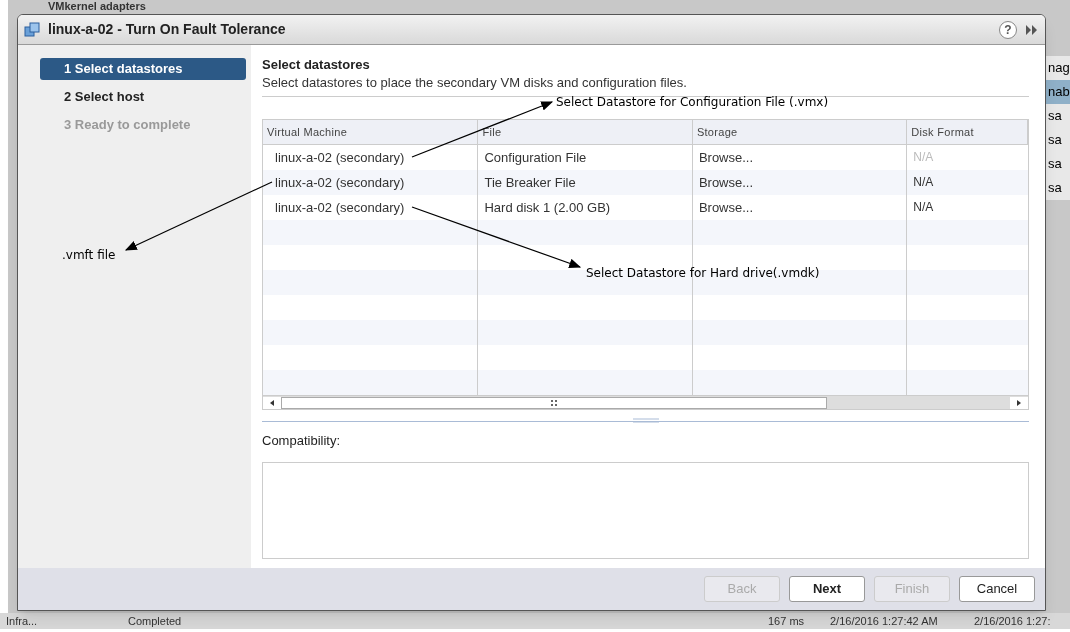  I want to click on scroll-left-icon, so click(272, 402).